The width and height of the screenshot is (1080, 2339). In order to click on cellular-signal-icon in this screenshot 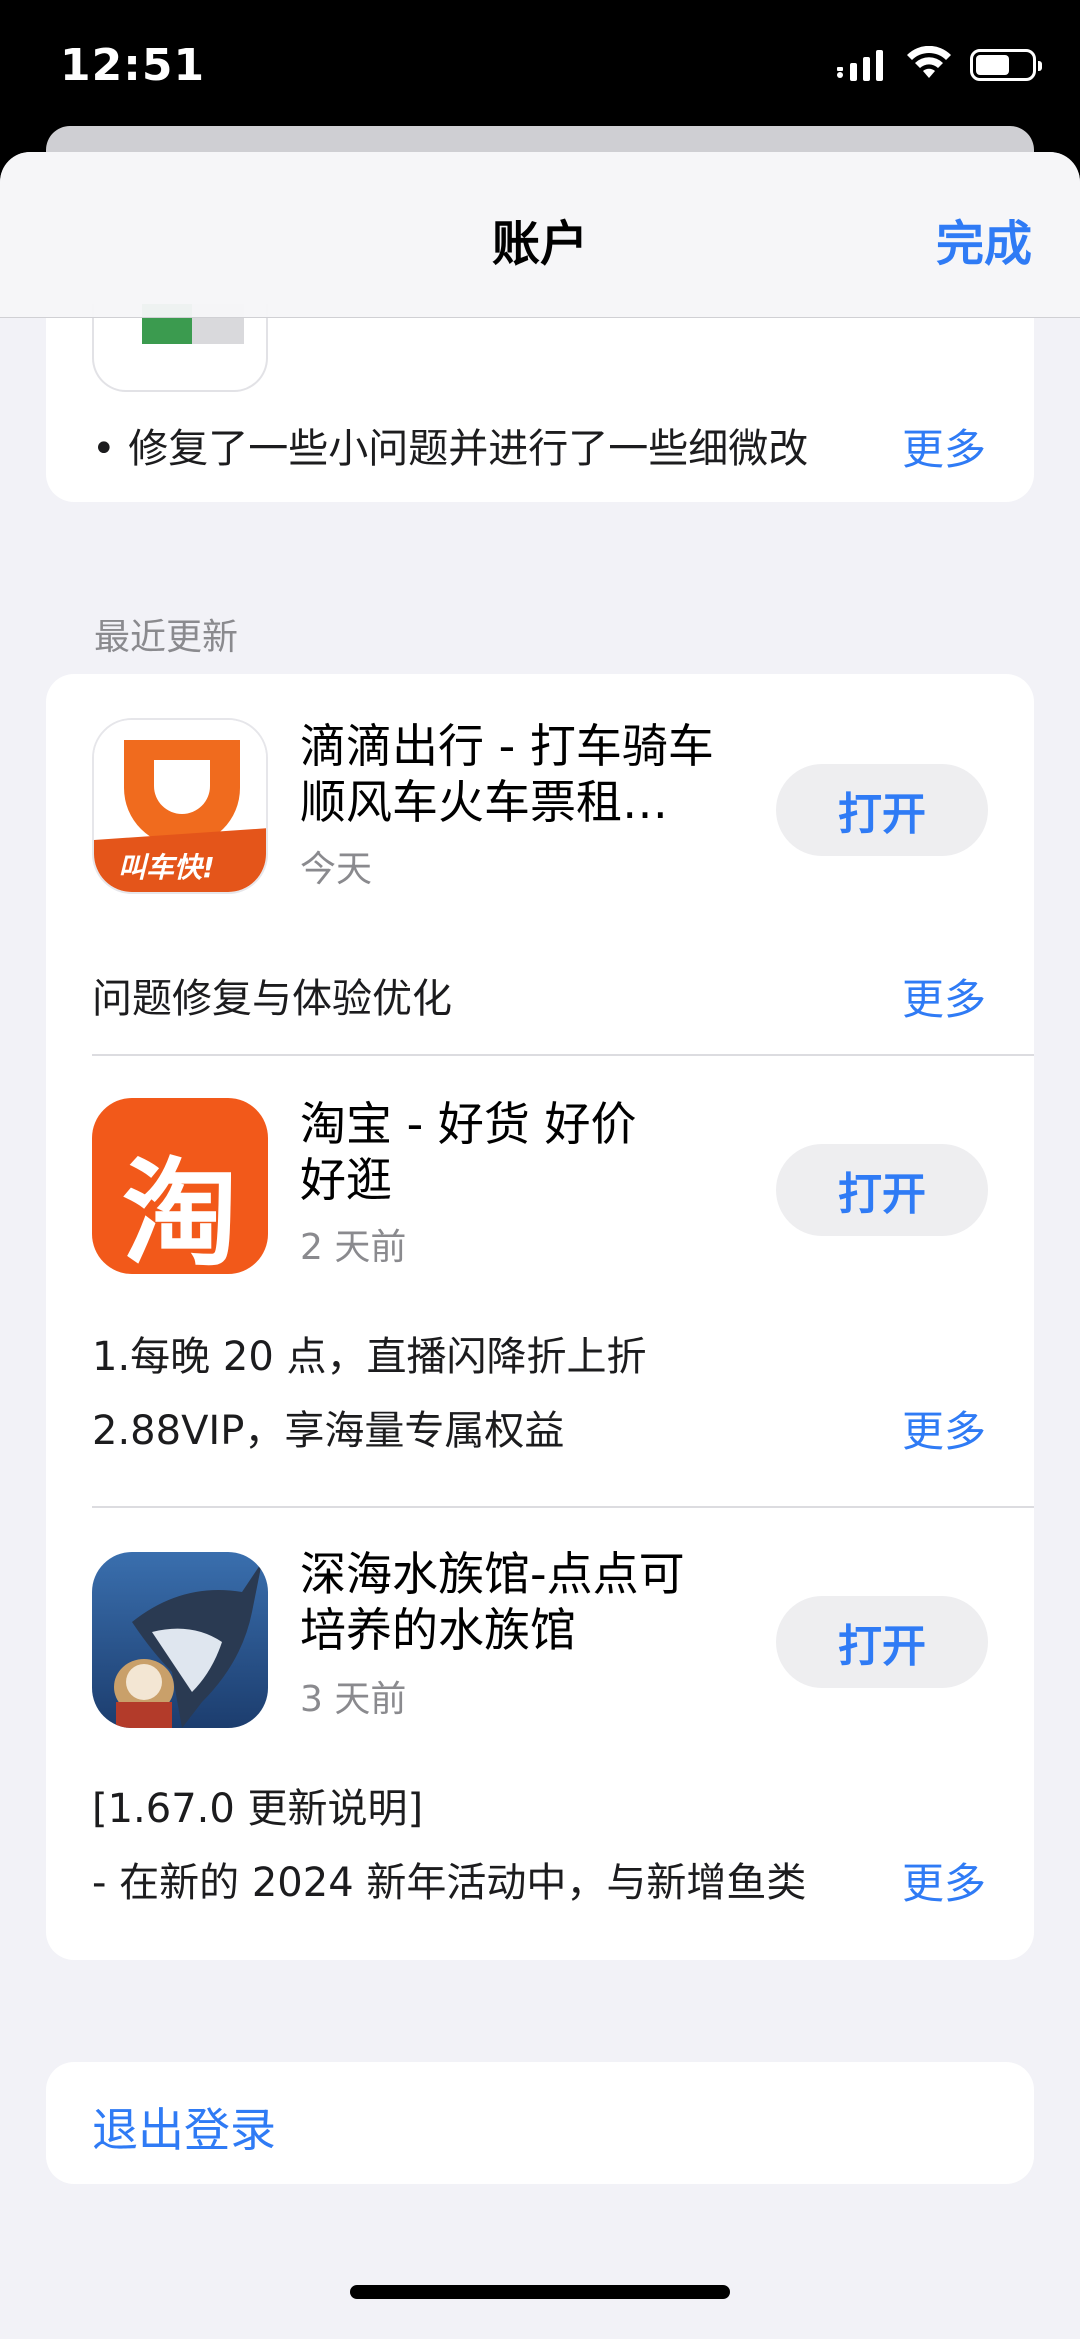, I will do `click(862, 65)`.